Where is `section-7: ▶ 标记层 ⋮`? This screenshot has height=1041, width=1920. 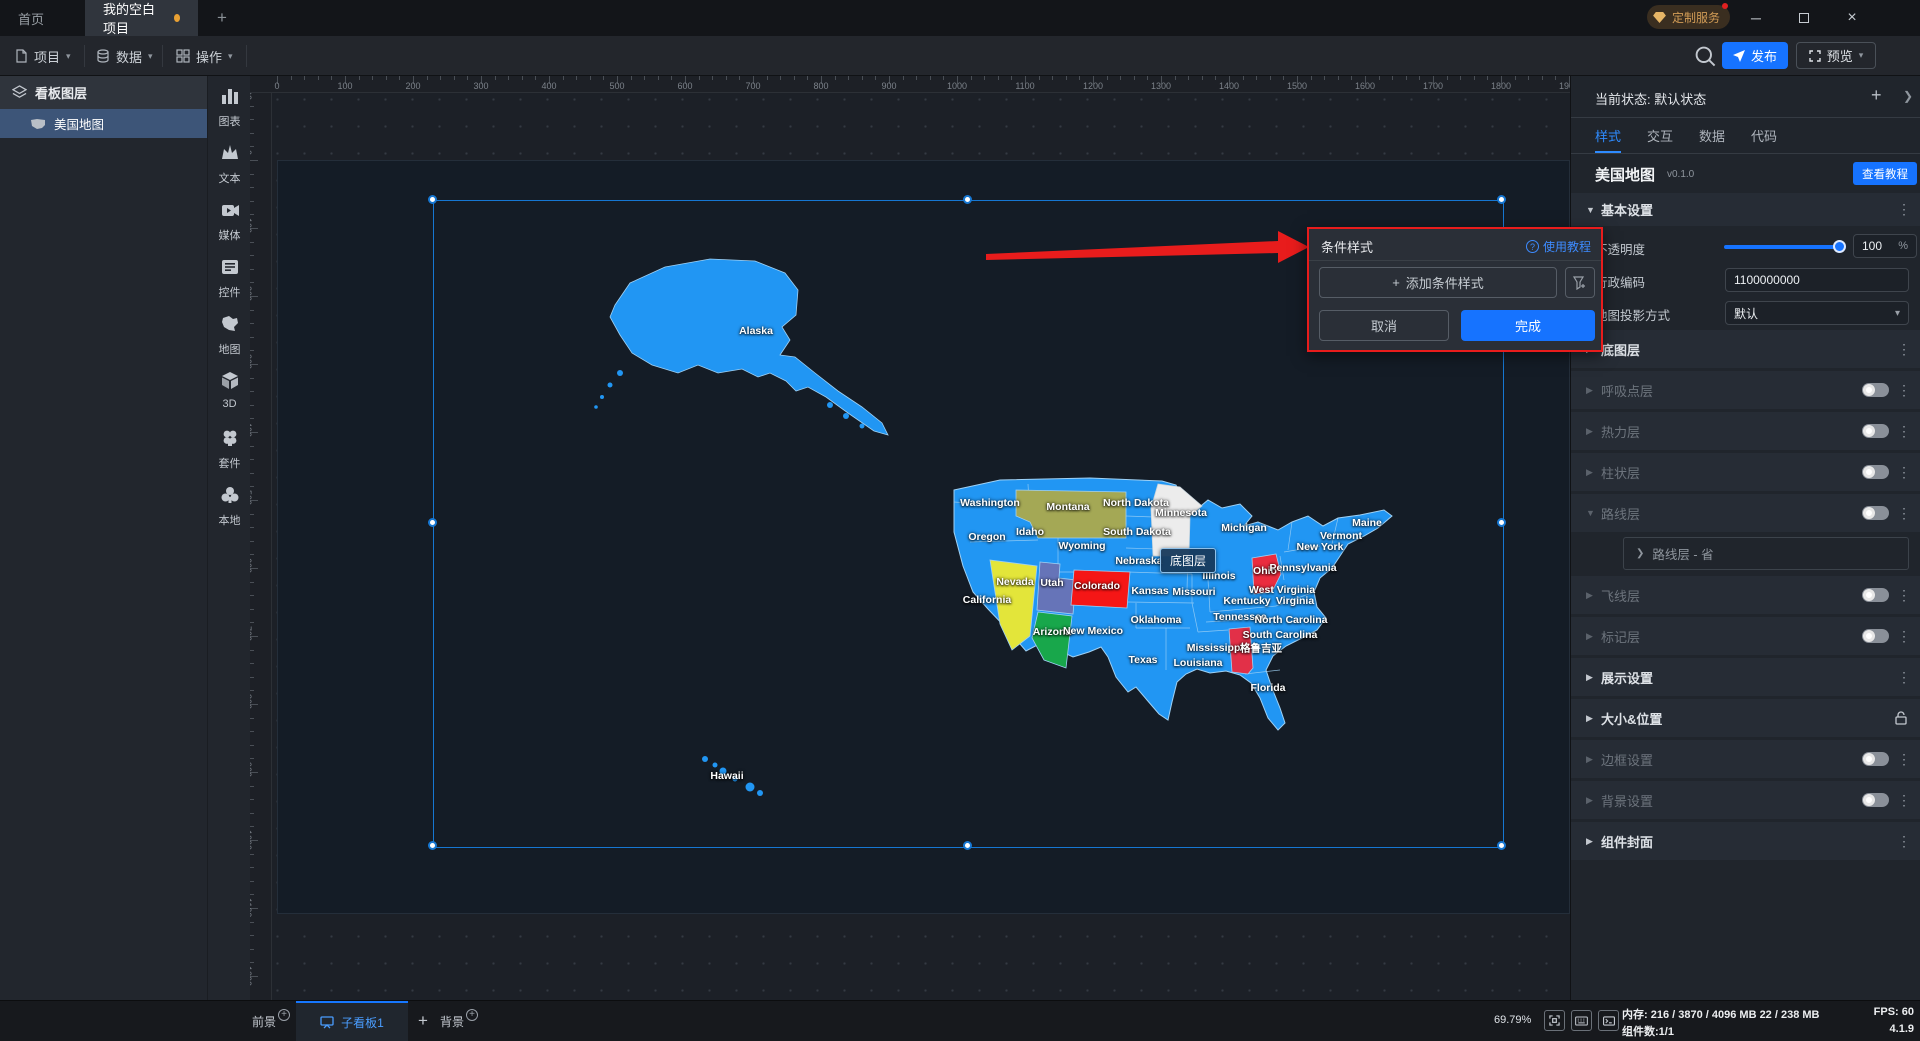 section-7: ▶ 标记层 ⋮ is located at coordinates (1745, 636).